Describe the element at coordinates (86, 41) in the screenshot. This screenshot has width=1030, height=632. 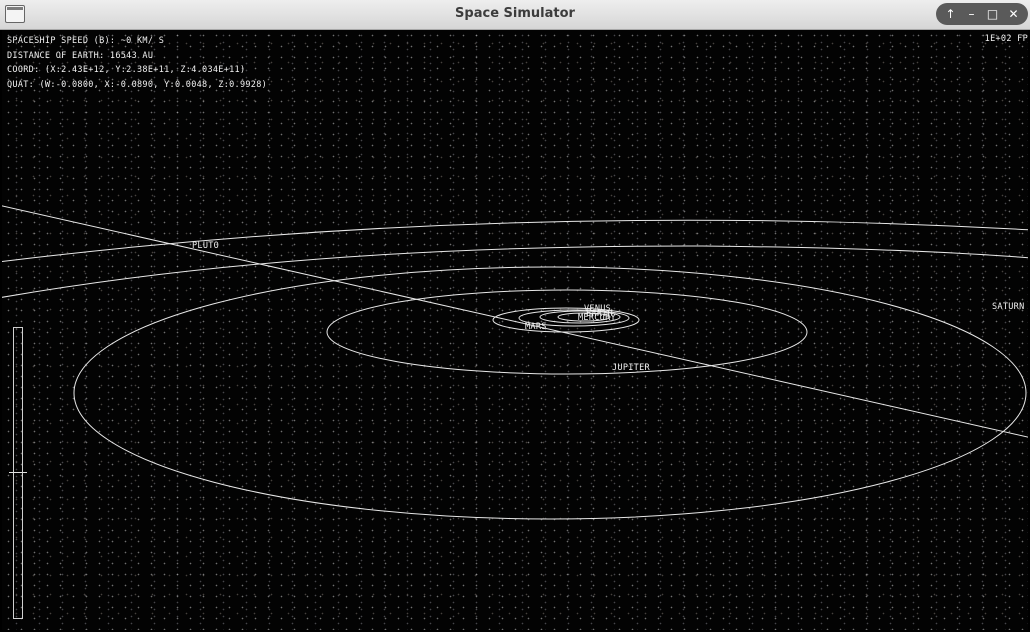
I see `spaceship-speed-readout: SPACESHIP SPEED (B): ~0 KM/ S` at that location.